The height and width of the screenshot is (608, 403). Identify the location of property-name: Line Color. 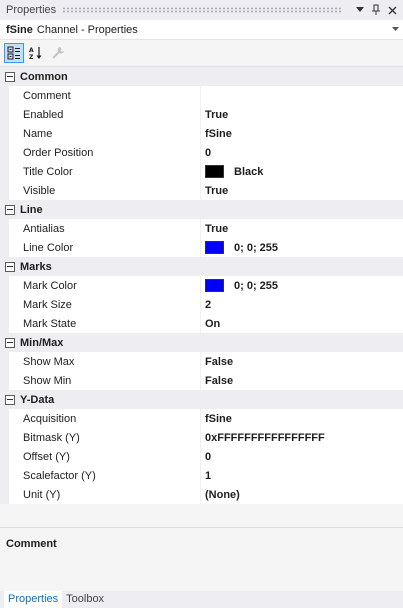
(105, 247).